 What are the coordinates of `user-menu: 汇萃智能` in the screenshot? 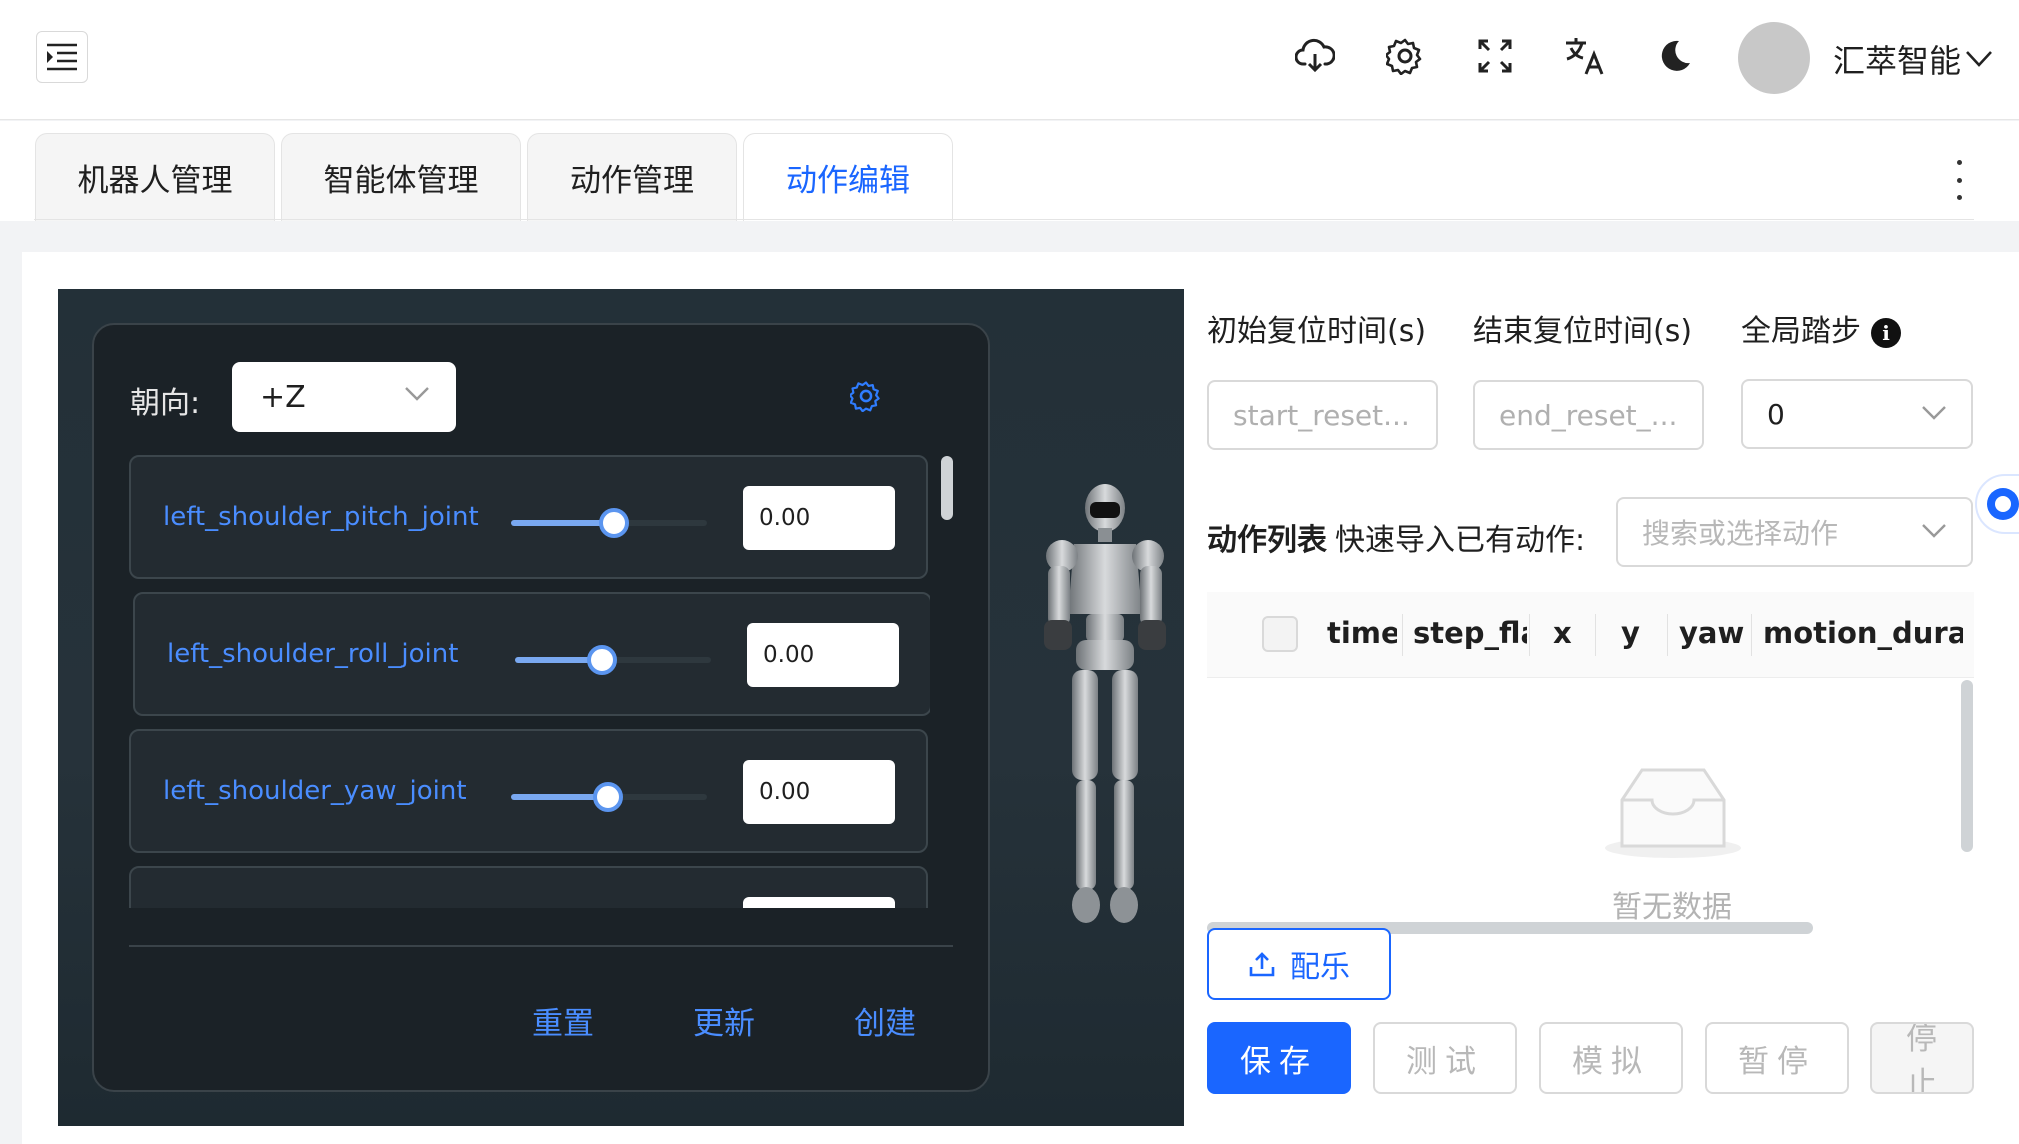 It's located at (1913, 59).